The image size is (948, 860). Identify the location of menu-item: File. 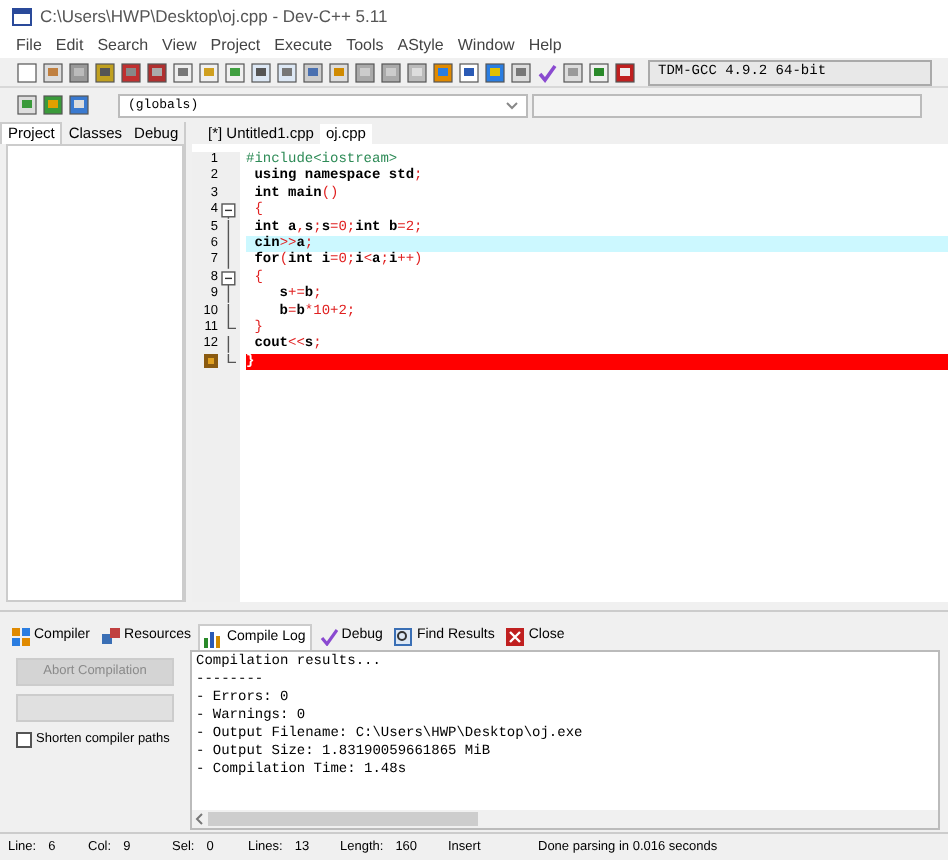
(29, 46).